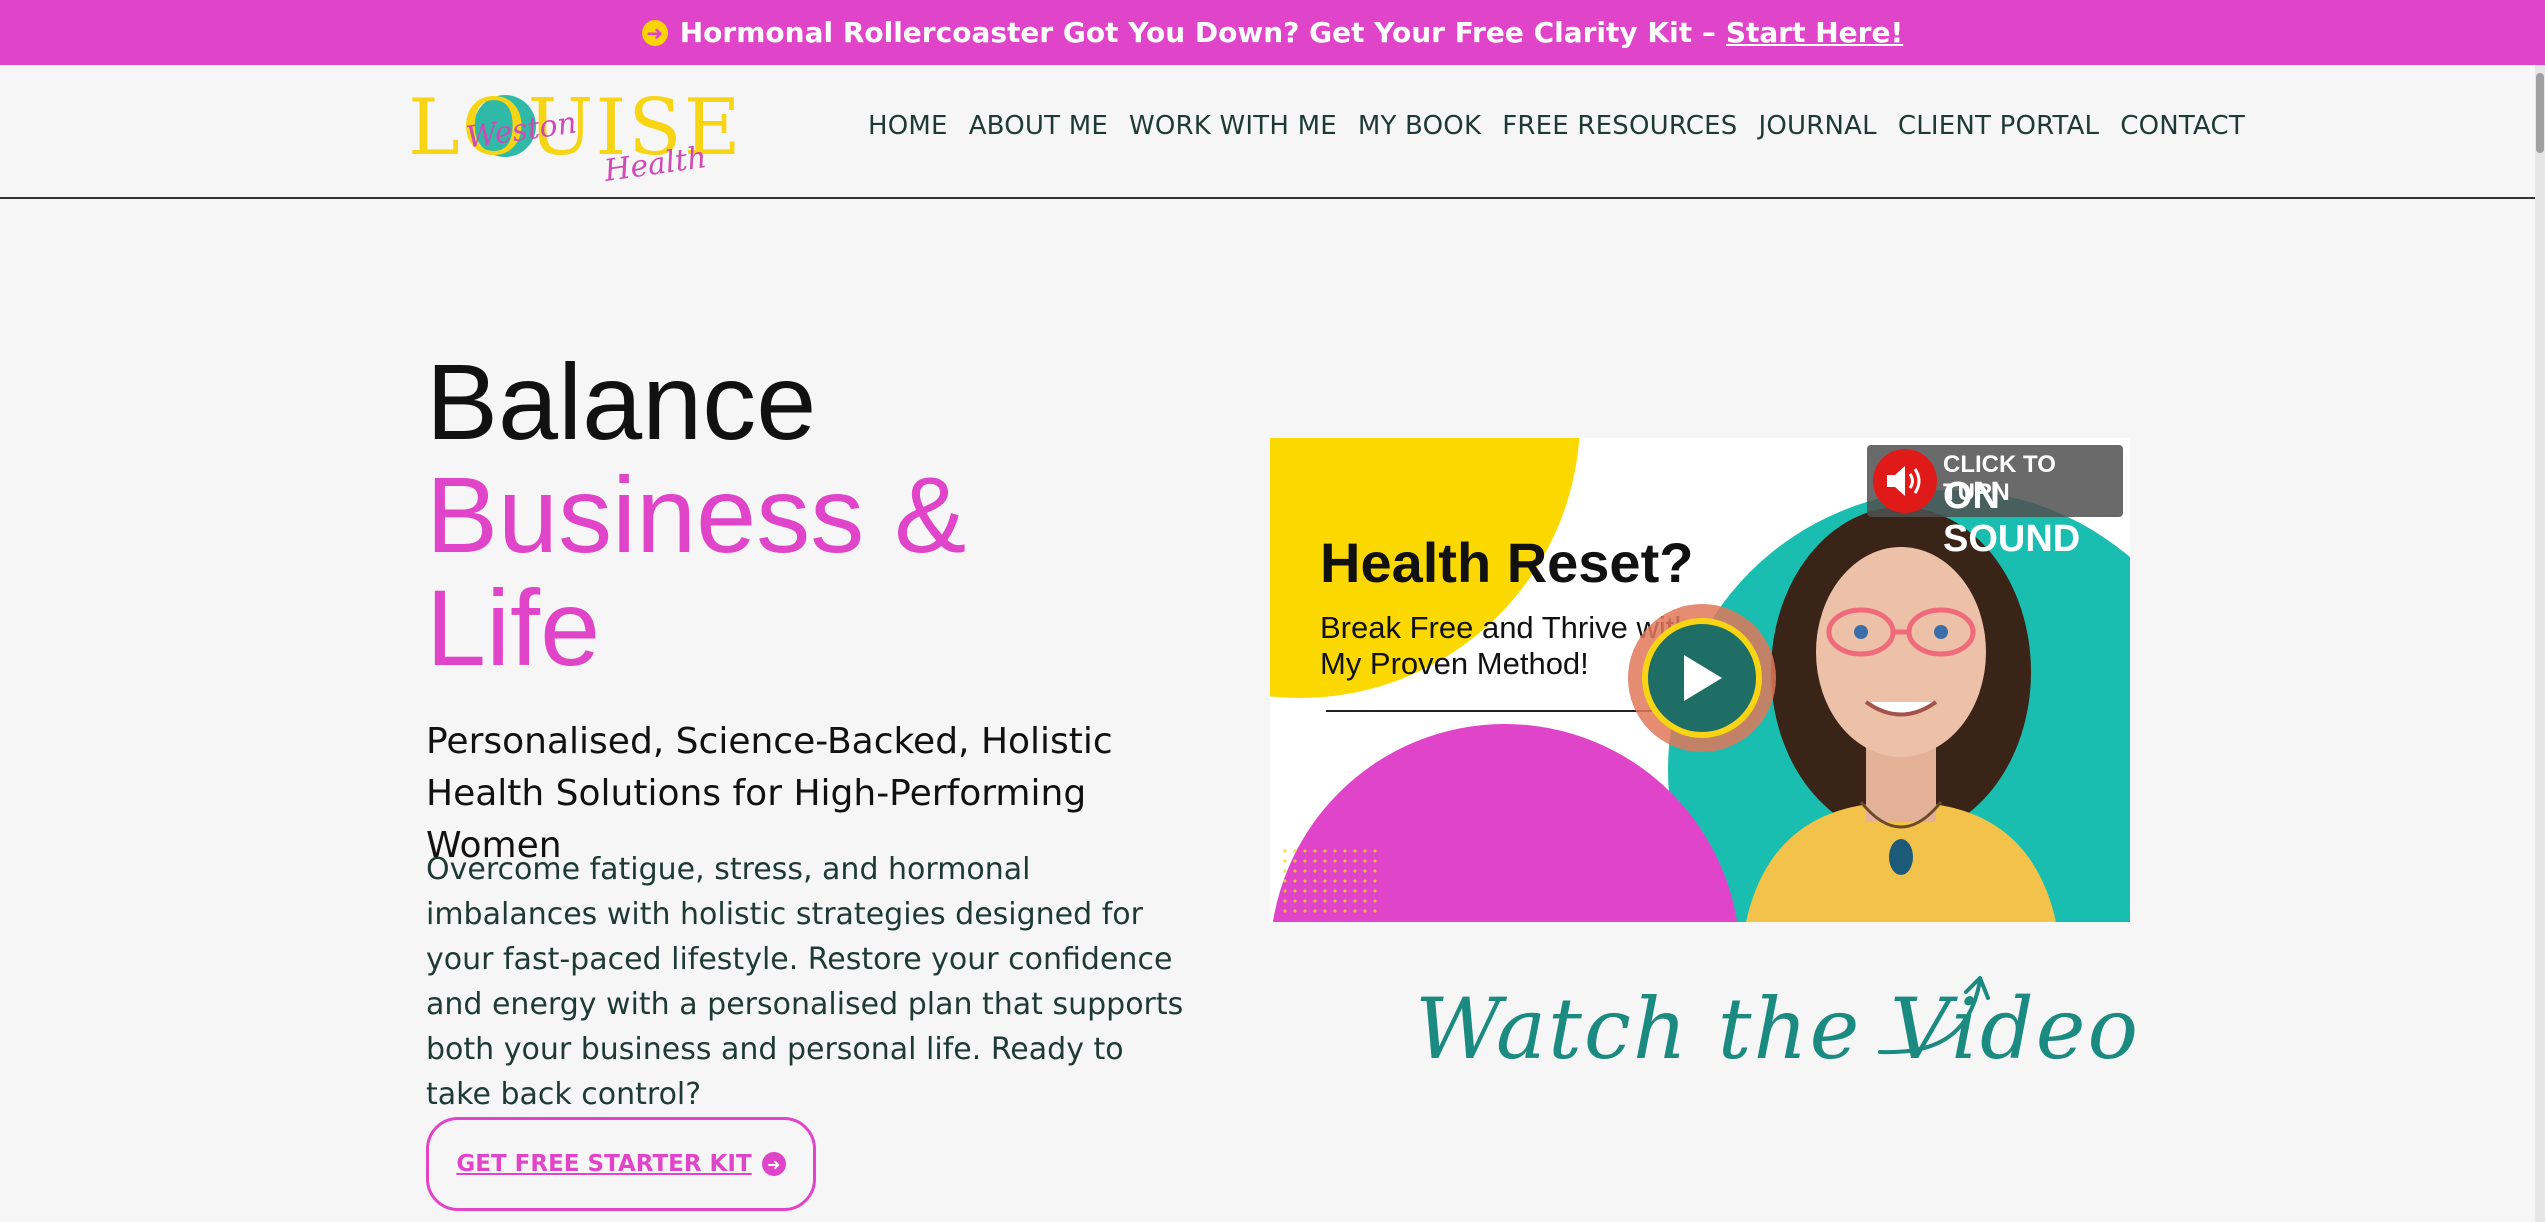 This screenshot has height=1222, width=2545. I want to click on hero-heading-line1: Balance, so click(621, 401).